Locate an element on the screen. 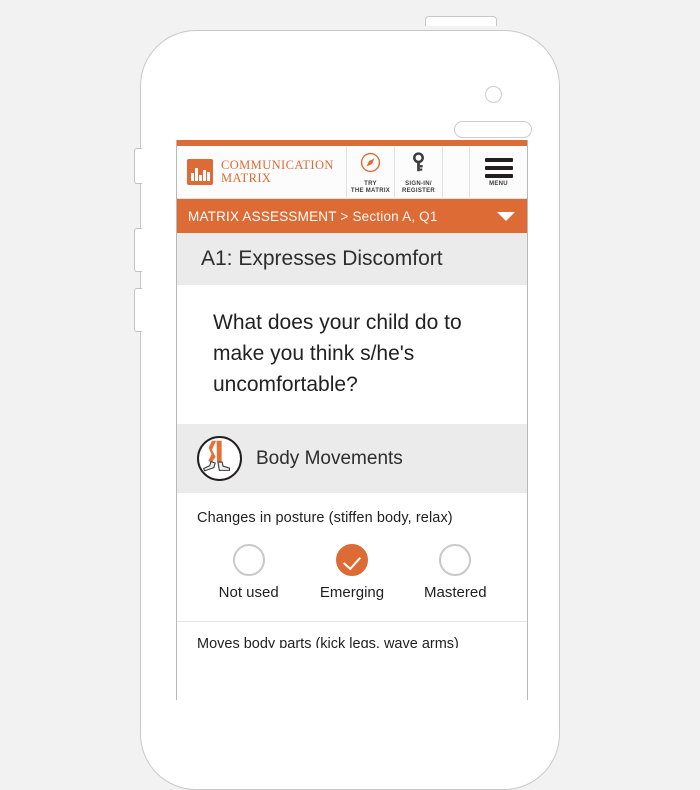  rating-option-emerging: Emerging is located at coordinates (351, 572).